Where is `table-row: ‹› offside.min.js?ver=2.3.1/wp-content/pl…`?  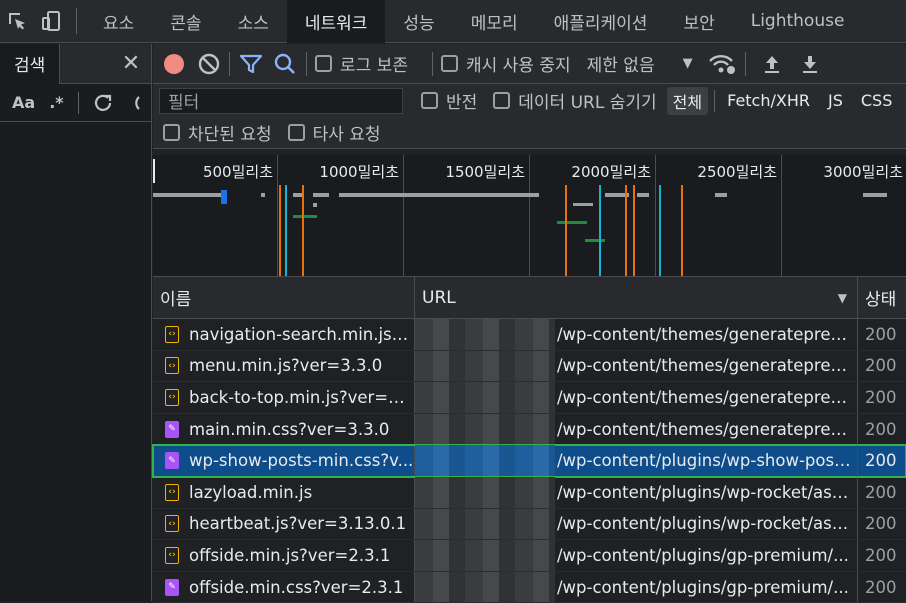
table-row: ‹› offside.min.js?ver=2.3.1/wp-content/pl… is located at coordinates (529, 556).